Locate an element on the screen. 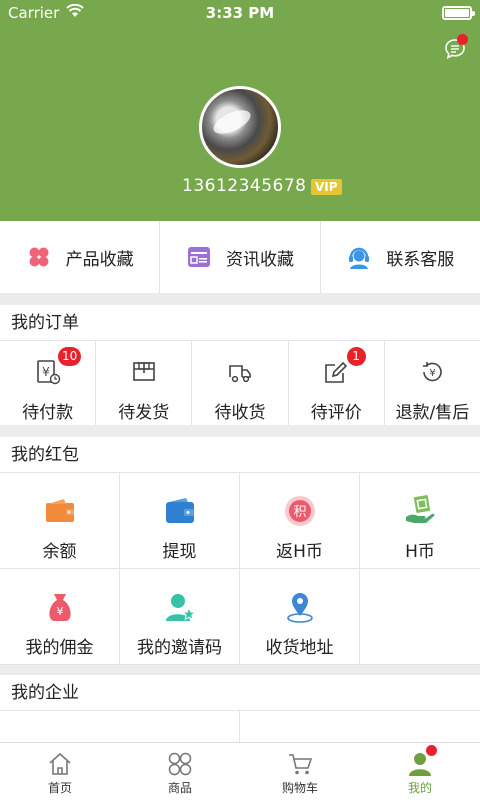 This screenshot has height=800, width=480. commission-button: ¥ 我的佣金 is located at coordinates (60, 617).